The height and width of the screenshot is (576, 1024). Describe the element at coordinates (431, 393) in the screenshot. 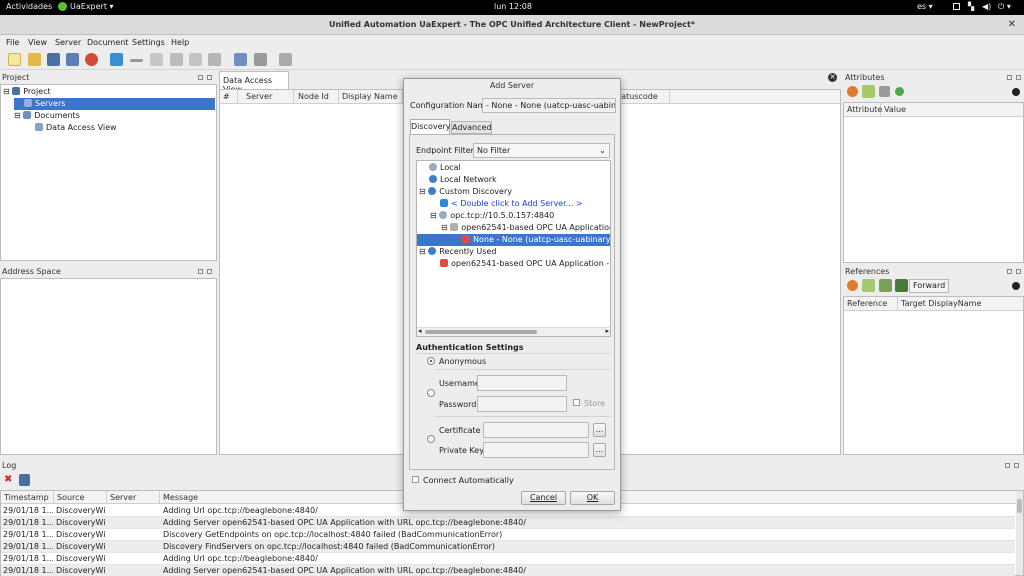

I see `username-password-radio` at that location.